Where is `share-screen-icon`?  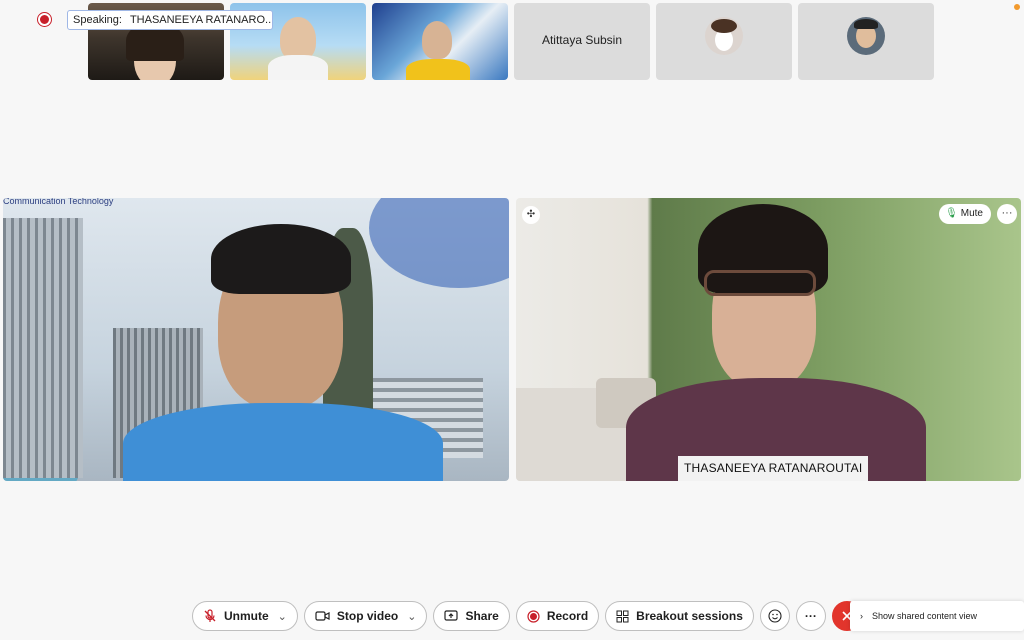
share-screen-icon is located at coordinates (451, 616).